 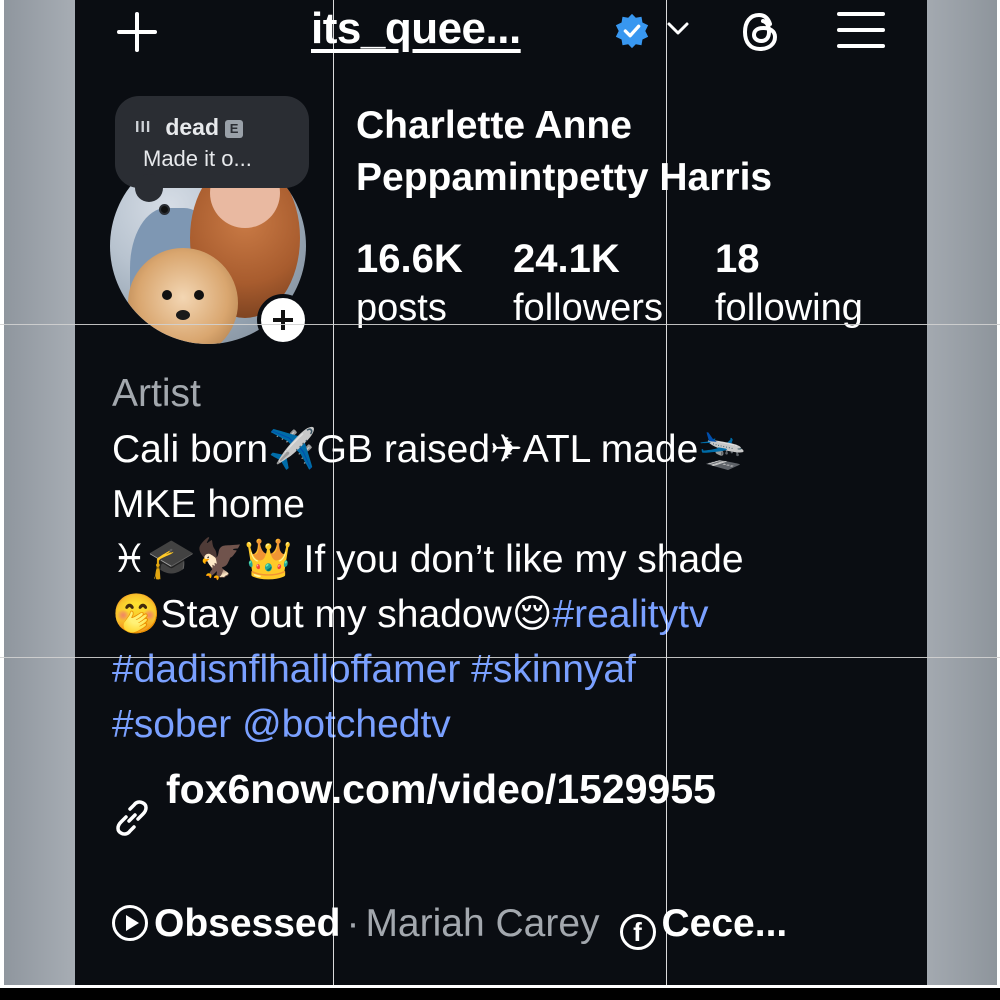 What do you see at coordinates (130, 923) in the screenshot?
I see `play-icon` at bounding box center [130, 923].